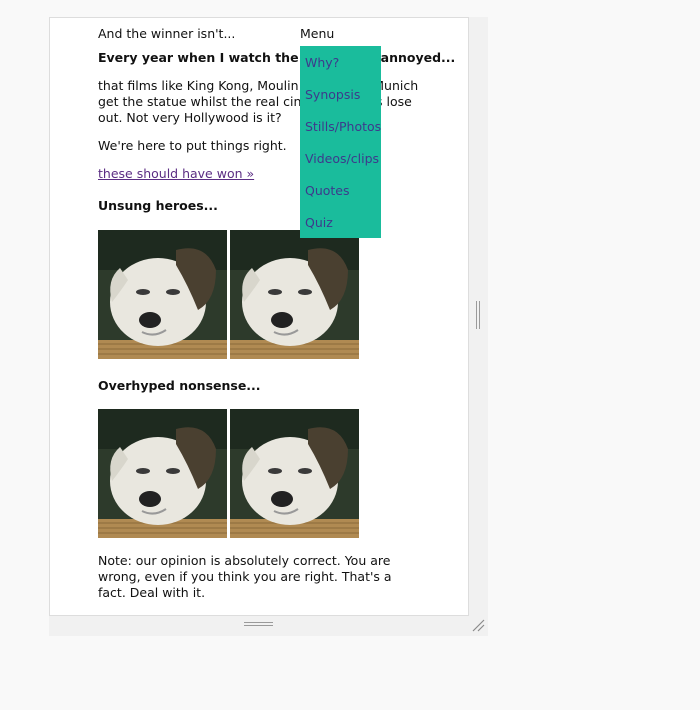 The width and height of the screenshot is (700, 710). I want to click on menu-item-stills-photos: Stills/Photos, so click(343, 126).